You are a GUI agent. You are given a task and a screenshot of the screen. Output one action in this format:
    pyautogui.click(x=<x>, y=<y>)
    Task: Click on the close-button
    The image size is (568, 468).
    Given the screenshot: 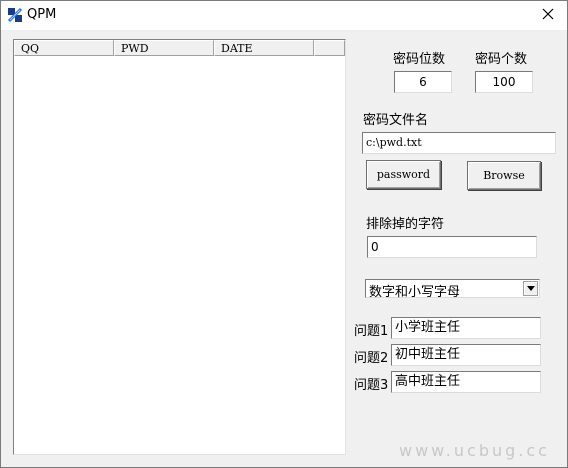 What is the action you would take?
    pyautogui.click(x=548, y=15)
    